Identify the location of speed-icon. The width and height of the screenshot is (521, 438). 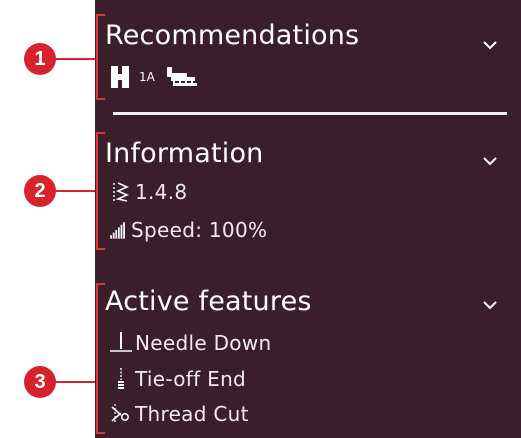
(117, 230).